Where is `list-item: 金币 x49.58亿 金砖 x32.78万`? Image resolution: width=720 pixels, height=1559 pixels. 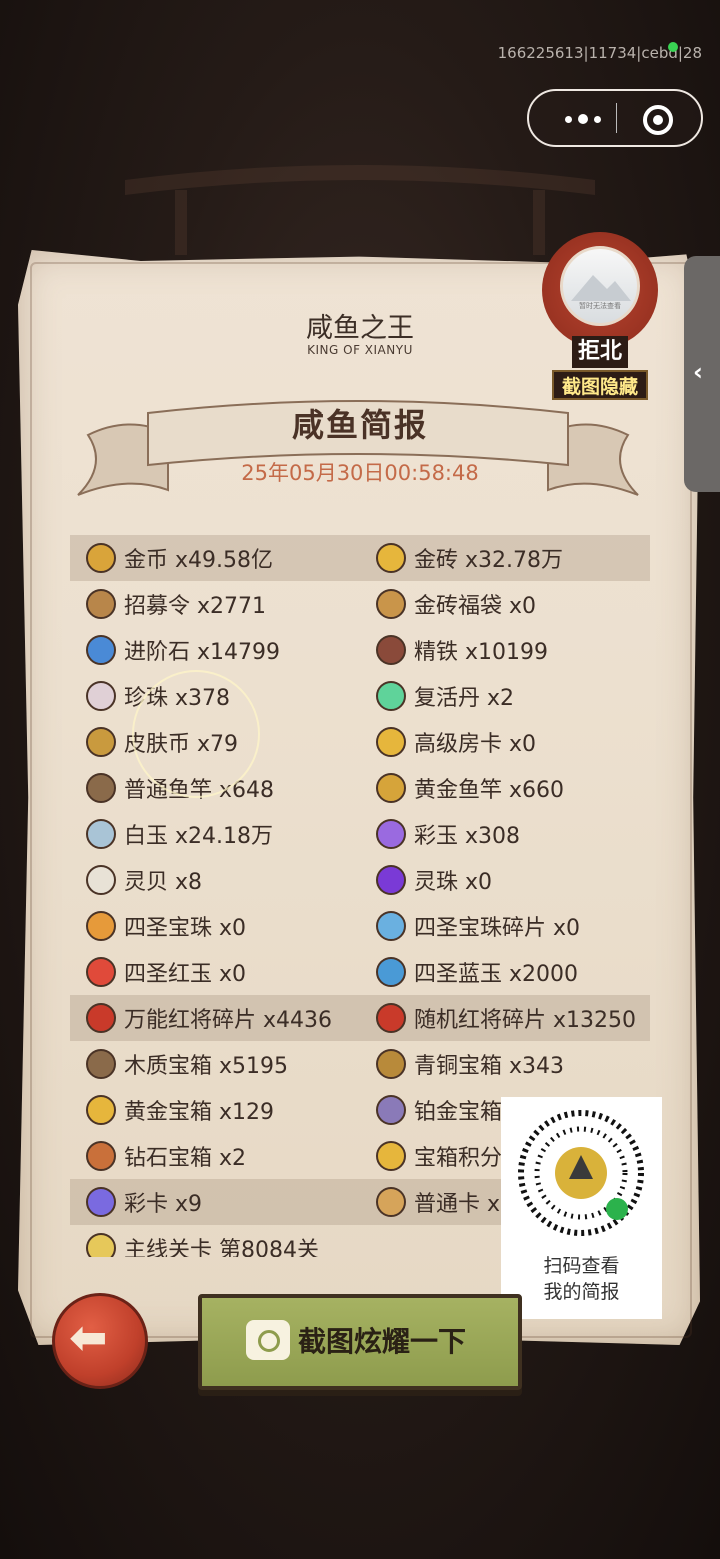 list-item: 金币 x49.58亿 金砖 x32.78万 is located at coordinates (360, 558).